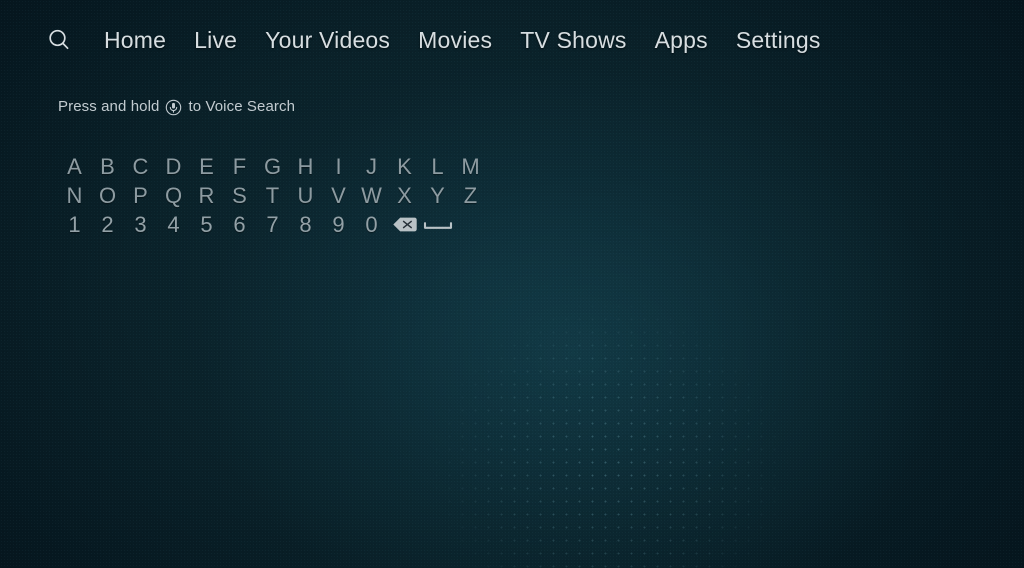 This screenshot has height=568, width=1024. I want to click on key-9: 9, so click(338, 224).